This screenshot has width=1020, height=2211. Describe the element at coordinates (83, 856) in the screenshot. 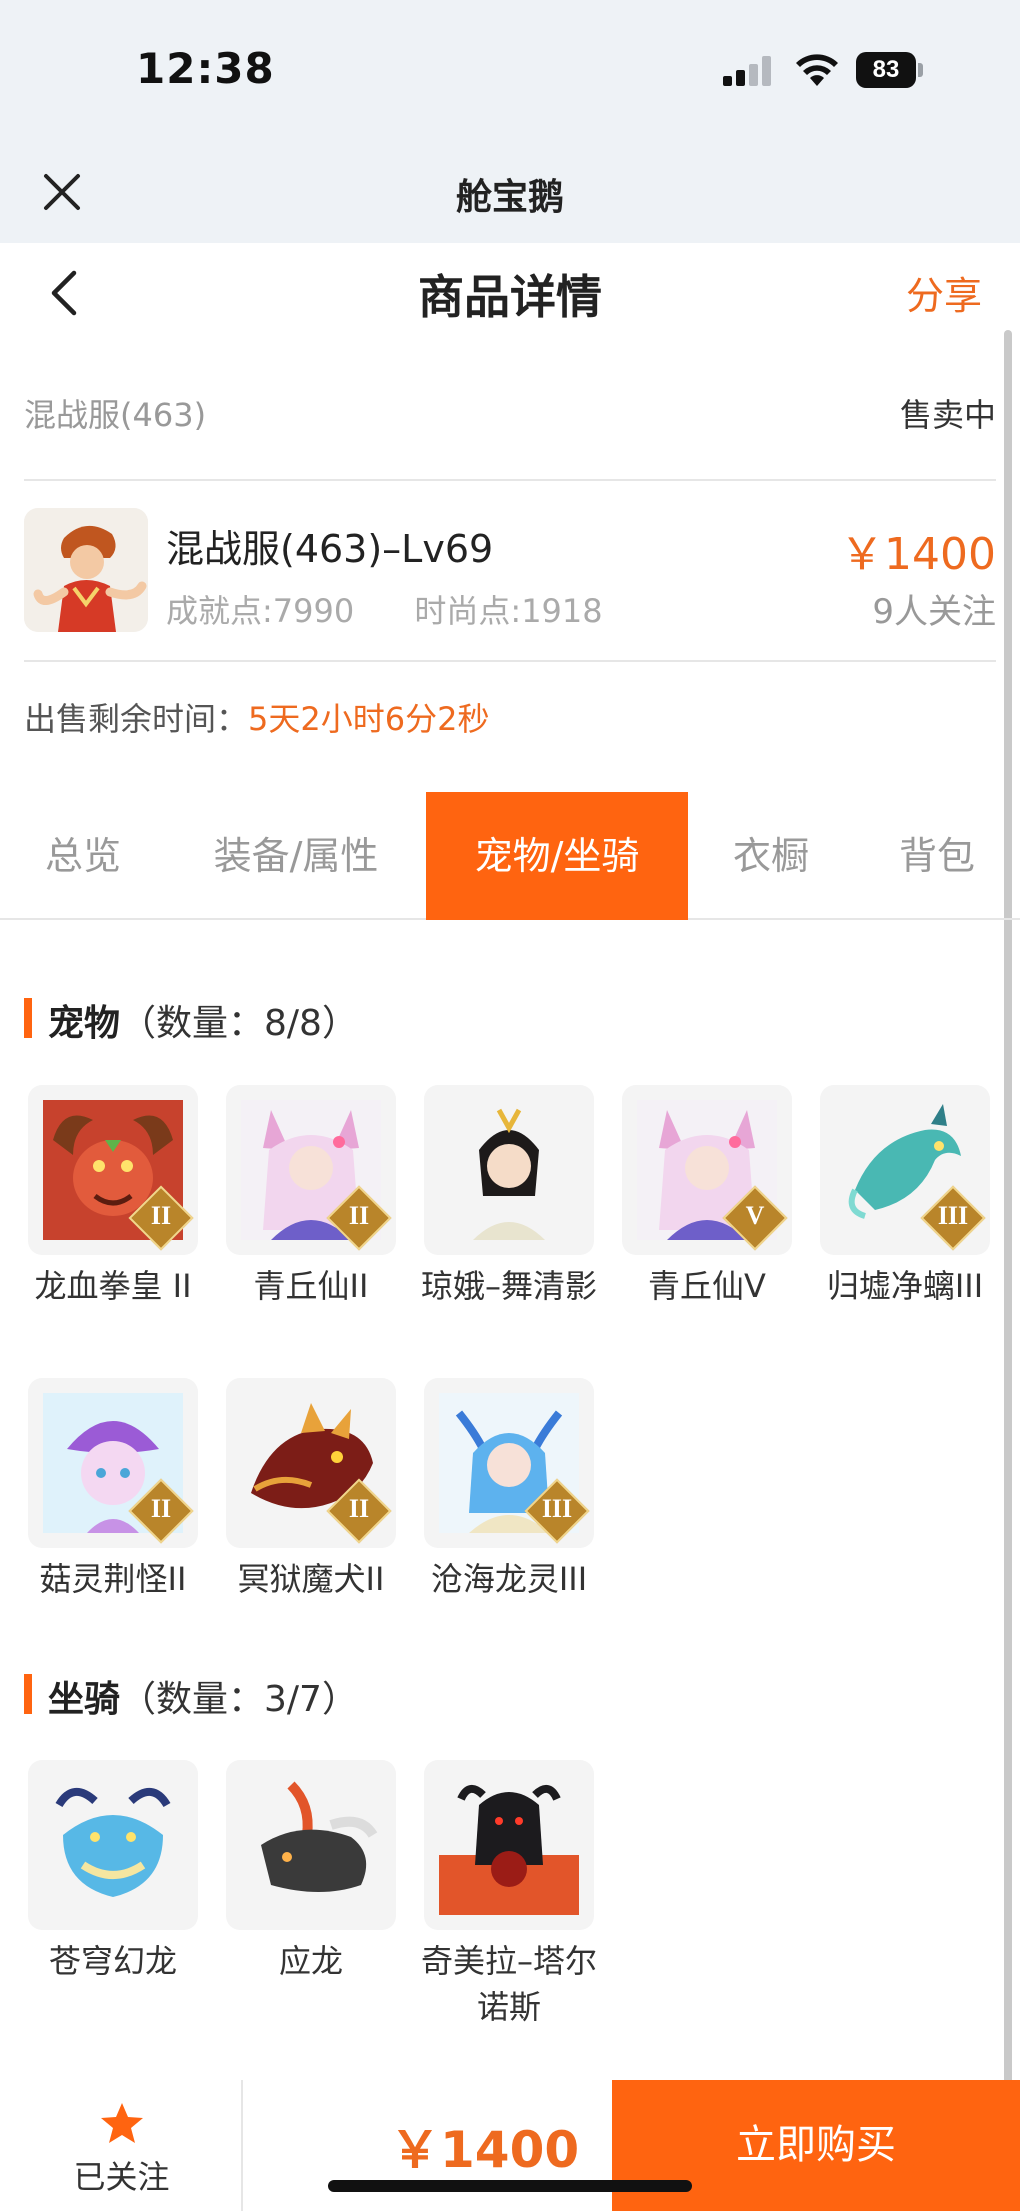

I see `tab-overview: 总览` at that location.